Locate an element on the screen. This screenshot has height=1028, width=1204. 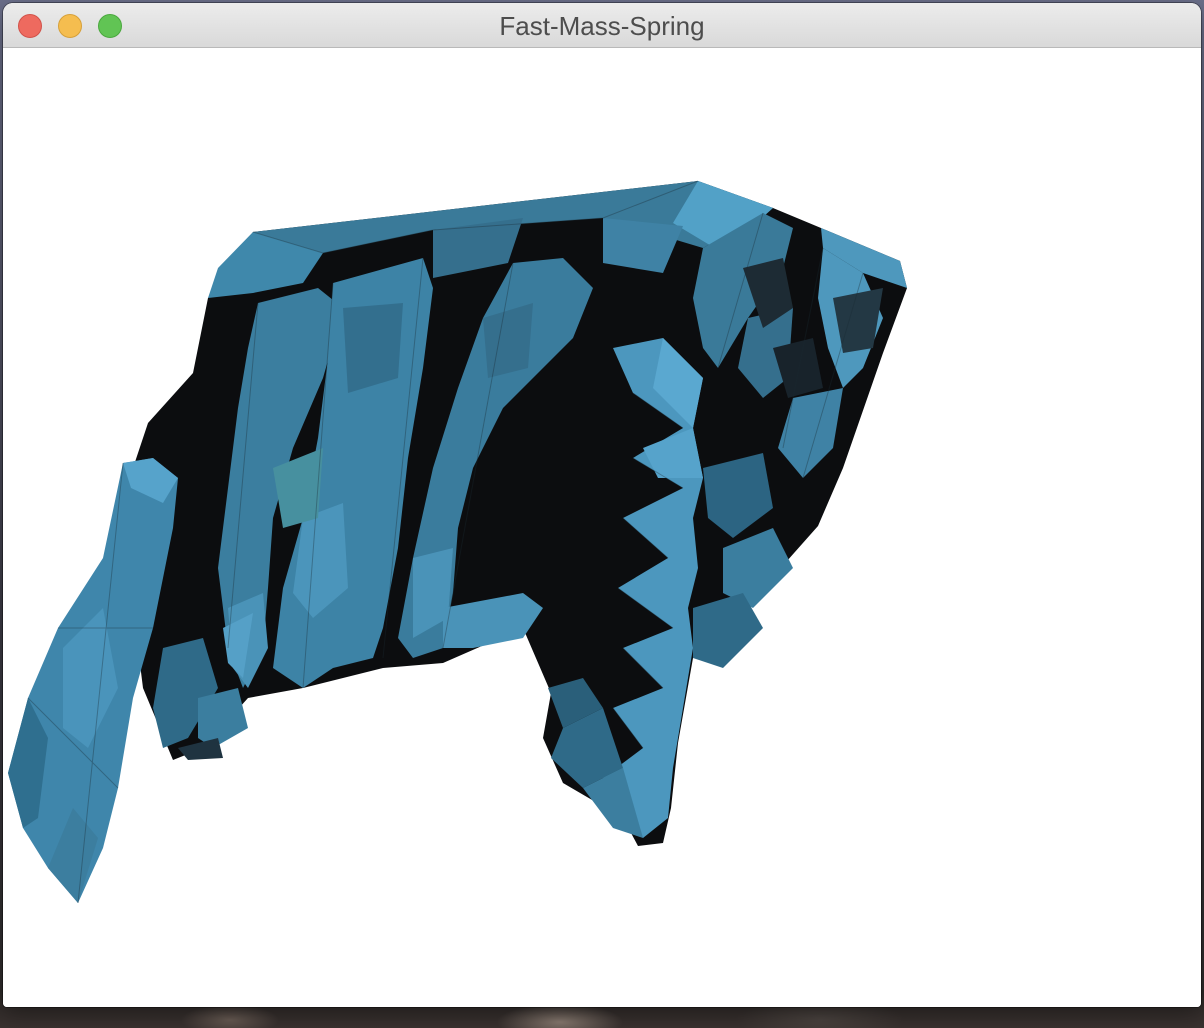
window-title: Fast-Mass-Spring is located at coordinates (602, 26).